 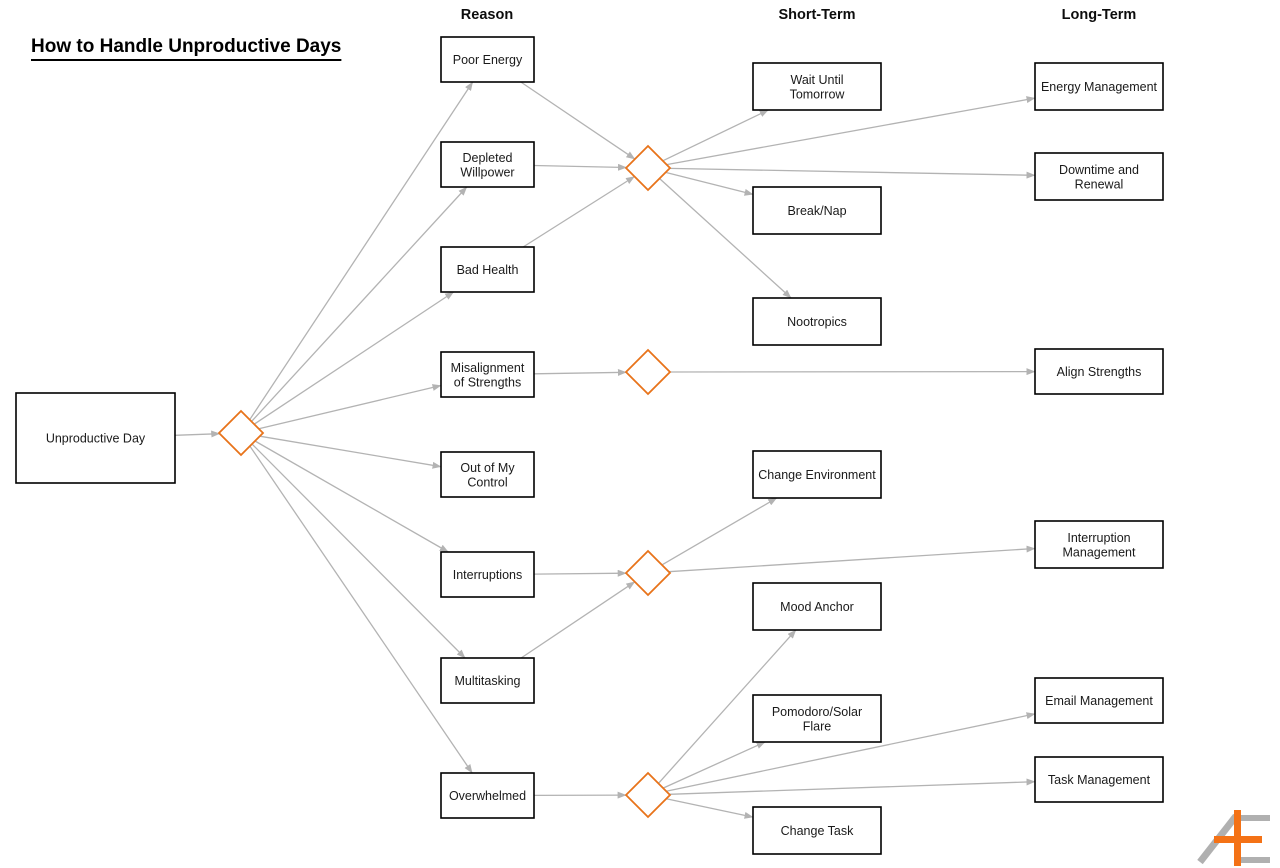 I want to click on edge-d3-to-s4, so click(x=719, y=531).